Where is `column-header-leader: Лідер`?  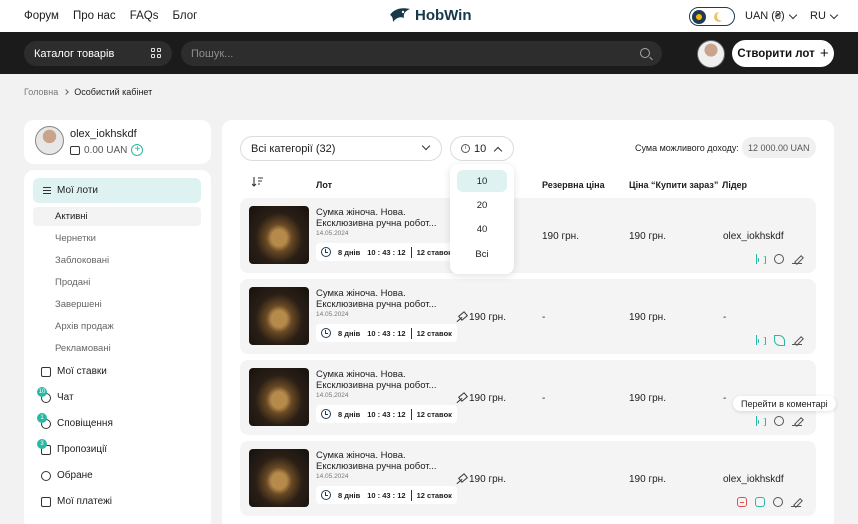
column-header-leader: Лідер is located at coordinates (735, 185).